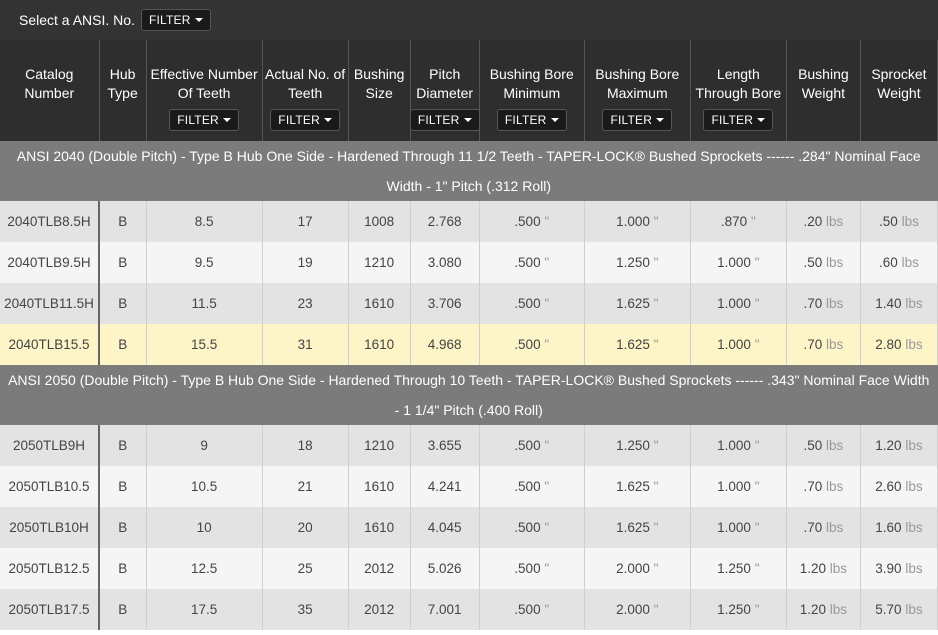 The width and height of the screenshot is (938, 635). Describe the element at coordinates (50, 568) in the screenshot. I see `table-cell: 2050TLB12.5` at that location.